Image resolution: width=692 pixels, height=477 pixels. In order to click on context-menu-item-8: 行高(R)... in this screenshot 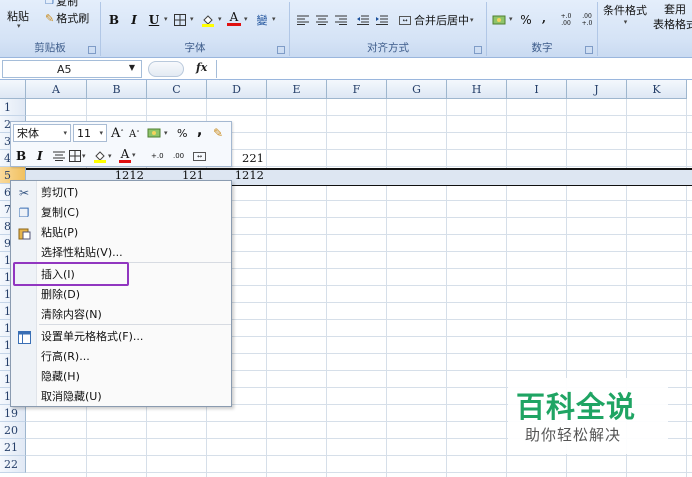, I will do `click(121, 357)`.